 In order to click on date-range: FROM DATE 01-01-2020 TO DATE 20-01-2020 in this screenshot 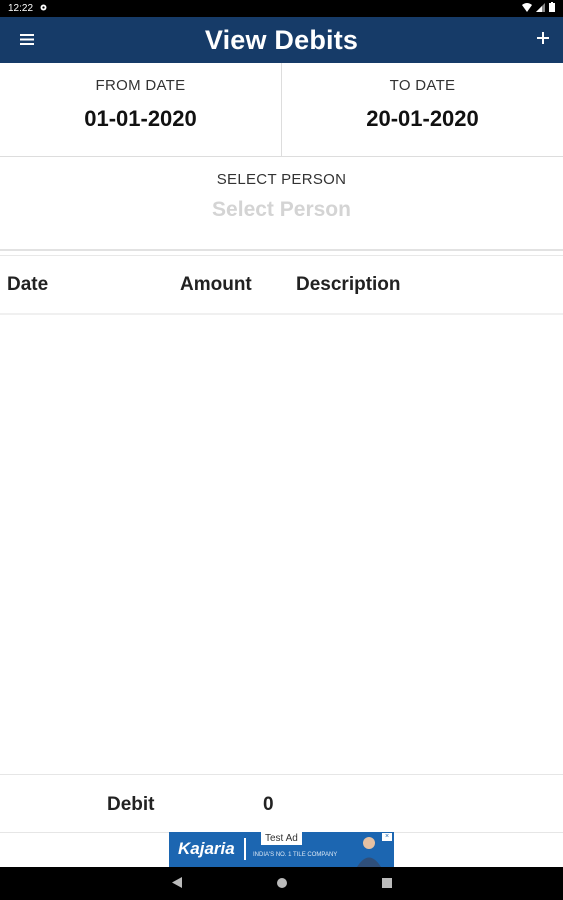, I will do `click(281, 110)`.